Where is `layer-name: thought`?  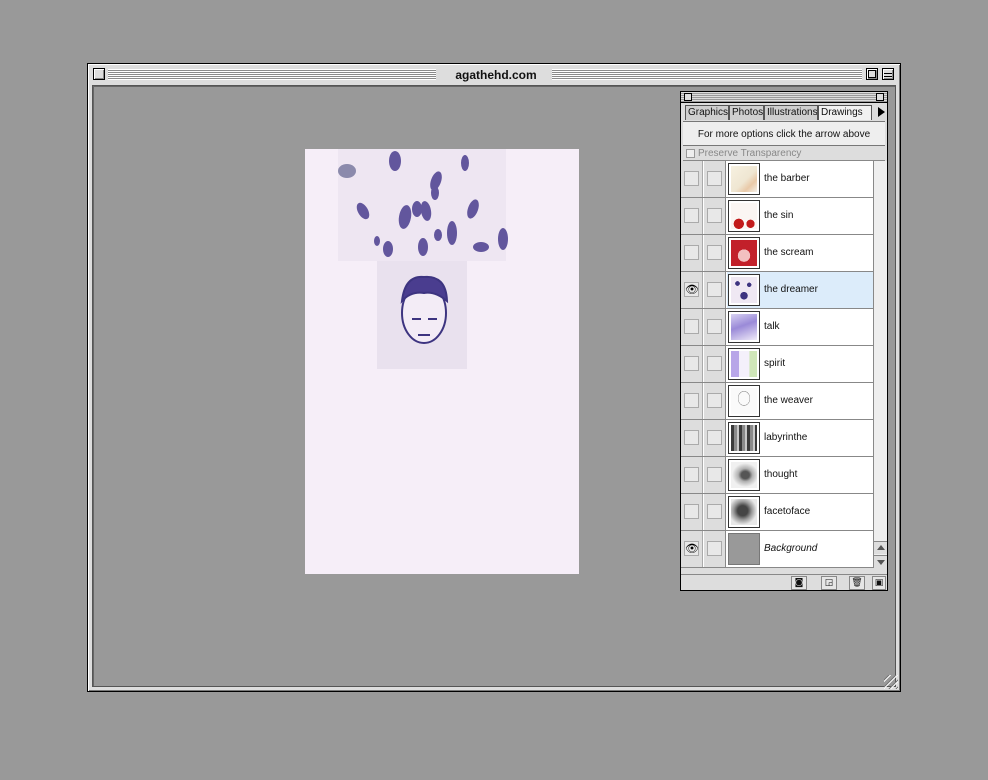 layer-name: thought is located at coordinates (781, 474).